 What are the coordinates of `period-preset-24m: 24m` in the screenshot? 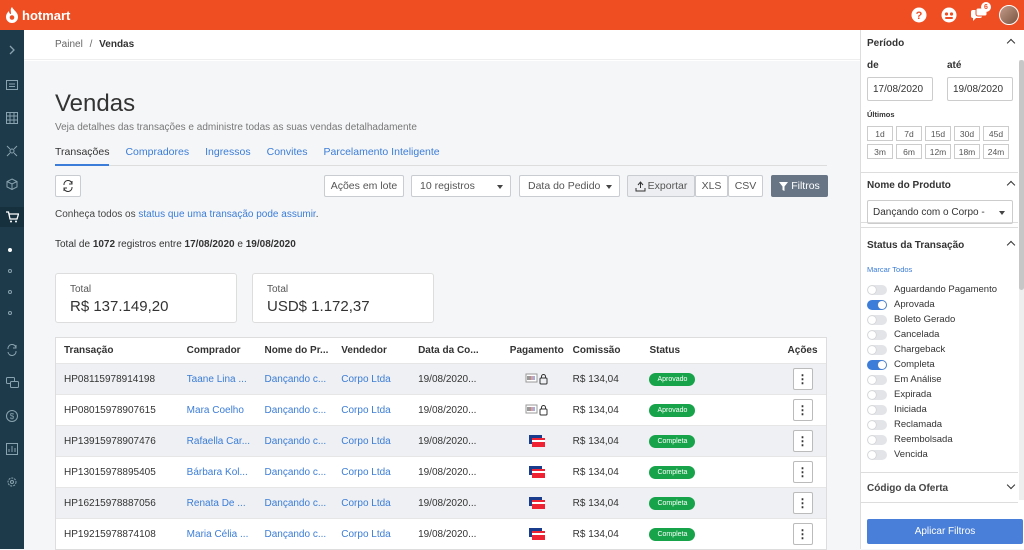 It's located at (996, 151).